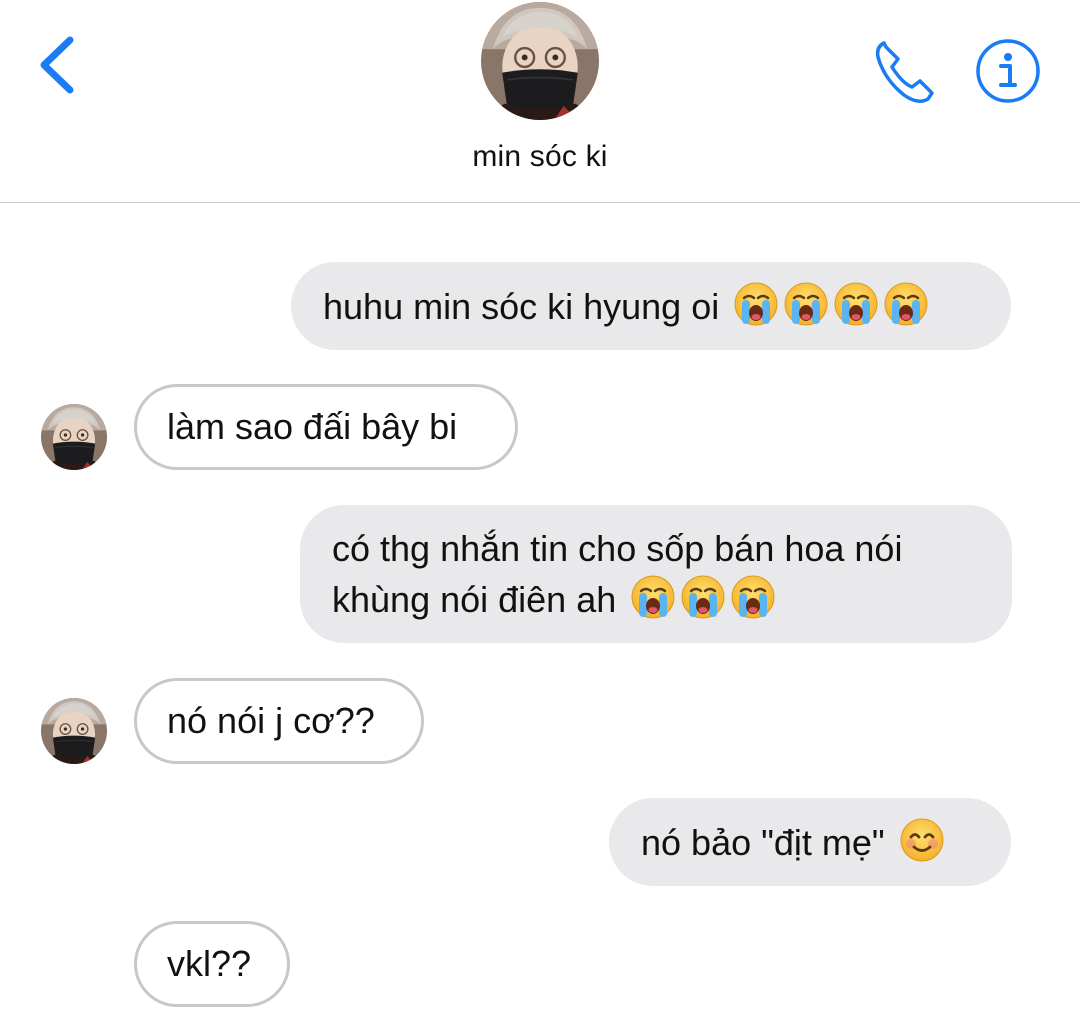 This screenshot has width=1080, height=1009. What do you see at coordinates (540, 157) in the screenshot?
I see `contact-name: min sóc ki` at bounding box center [540, 157].